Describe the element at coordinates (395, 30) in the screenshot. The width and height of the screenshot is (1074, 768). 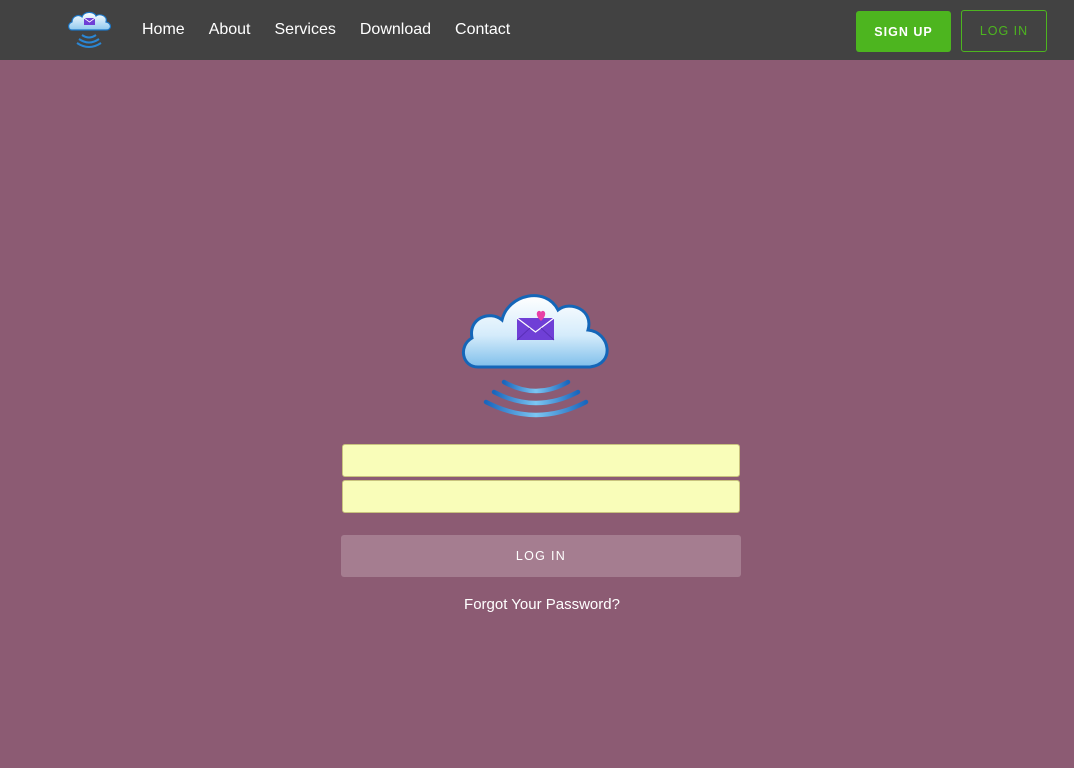
I see `nav-link-download: Download` at that location.